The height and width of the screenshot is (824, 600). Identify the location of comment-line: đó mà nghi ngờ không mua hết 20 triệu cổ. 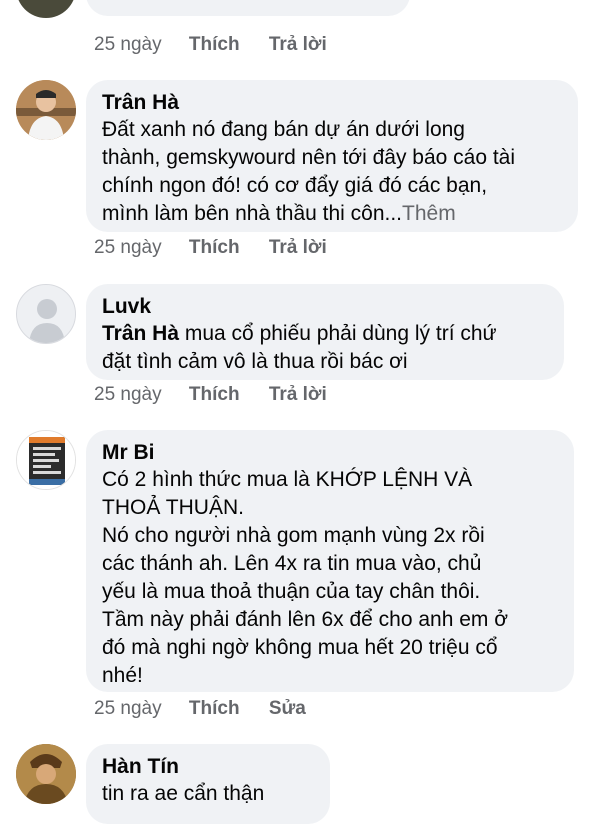
(300, 647).